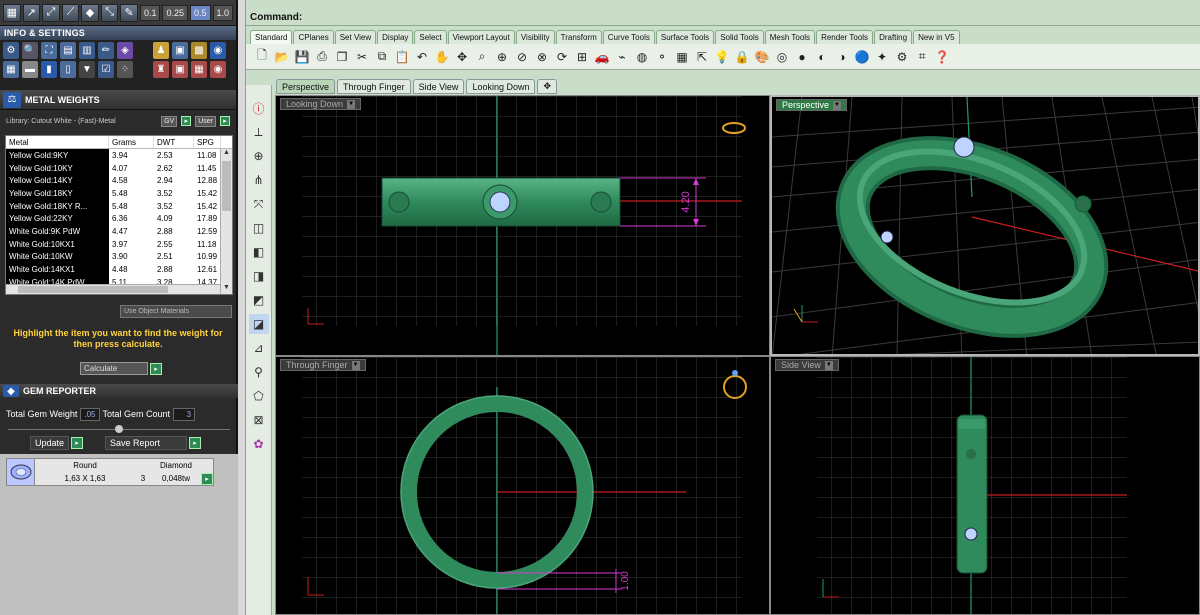 The width and height of the screenshot is (1200, 615). What do you see at coordinates (739, 37) in the screenshot?
I see `toolbar-tab-solid-tools: Solid Tools` at bounding box center [739, 37].